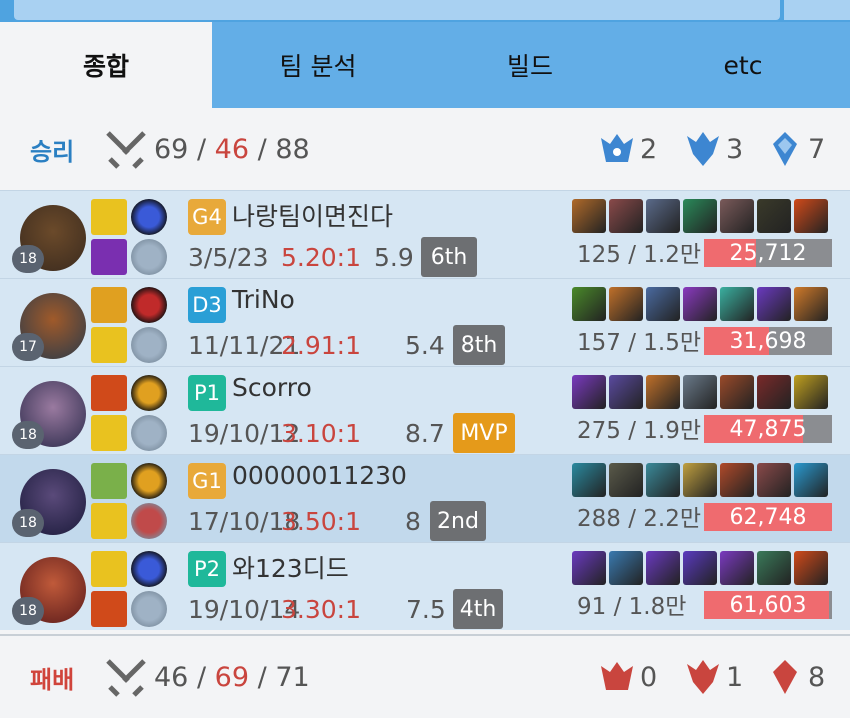 The height and width of the screenshot is (718, 850). I want to click on tab-team-analysis: 팀 분석, so click(318, 65).